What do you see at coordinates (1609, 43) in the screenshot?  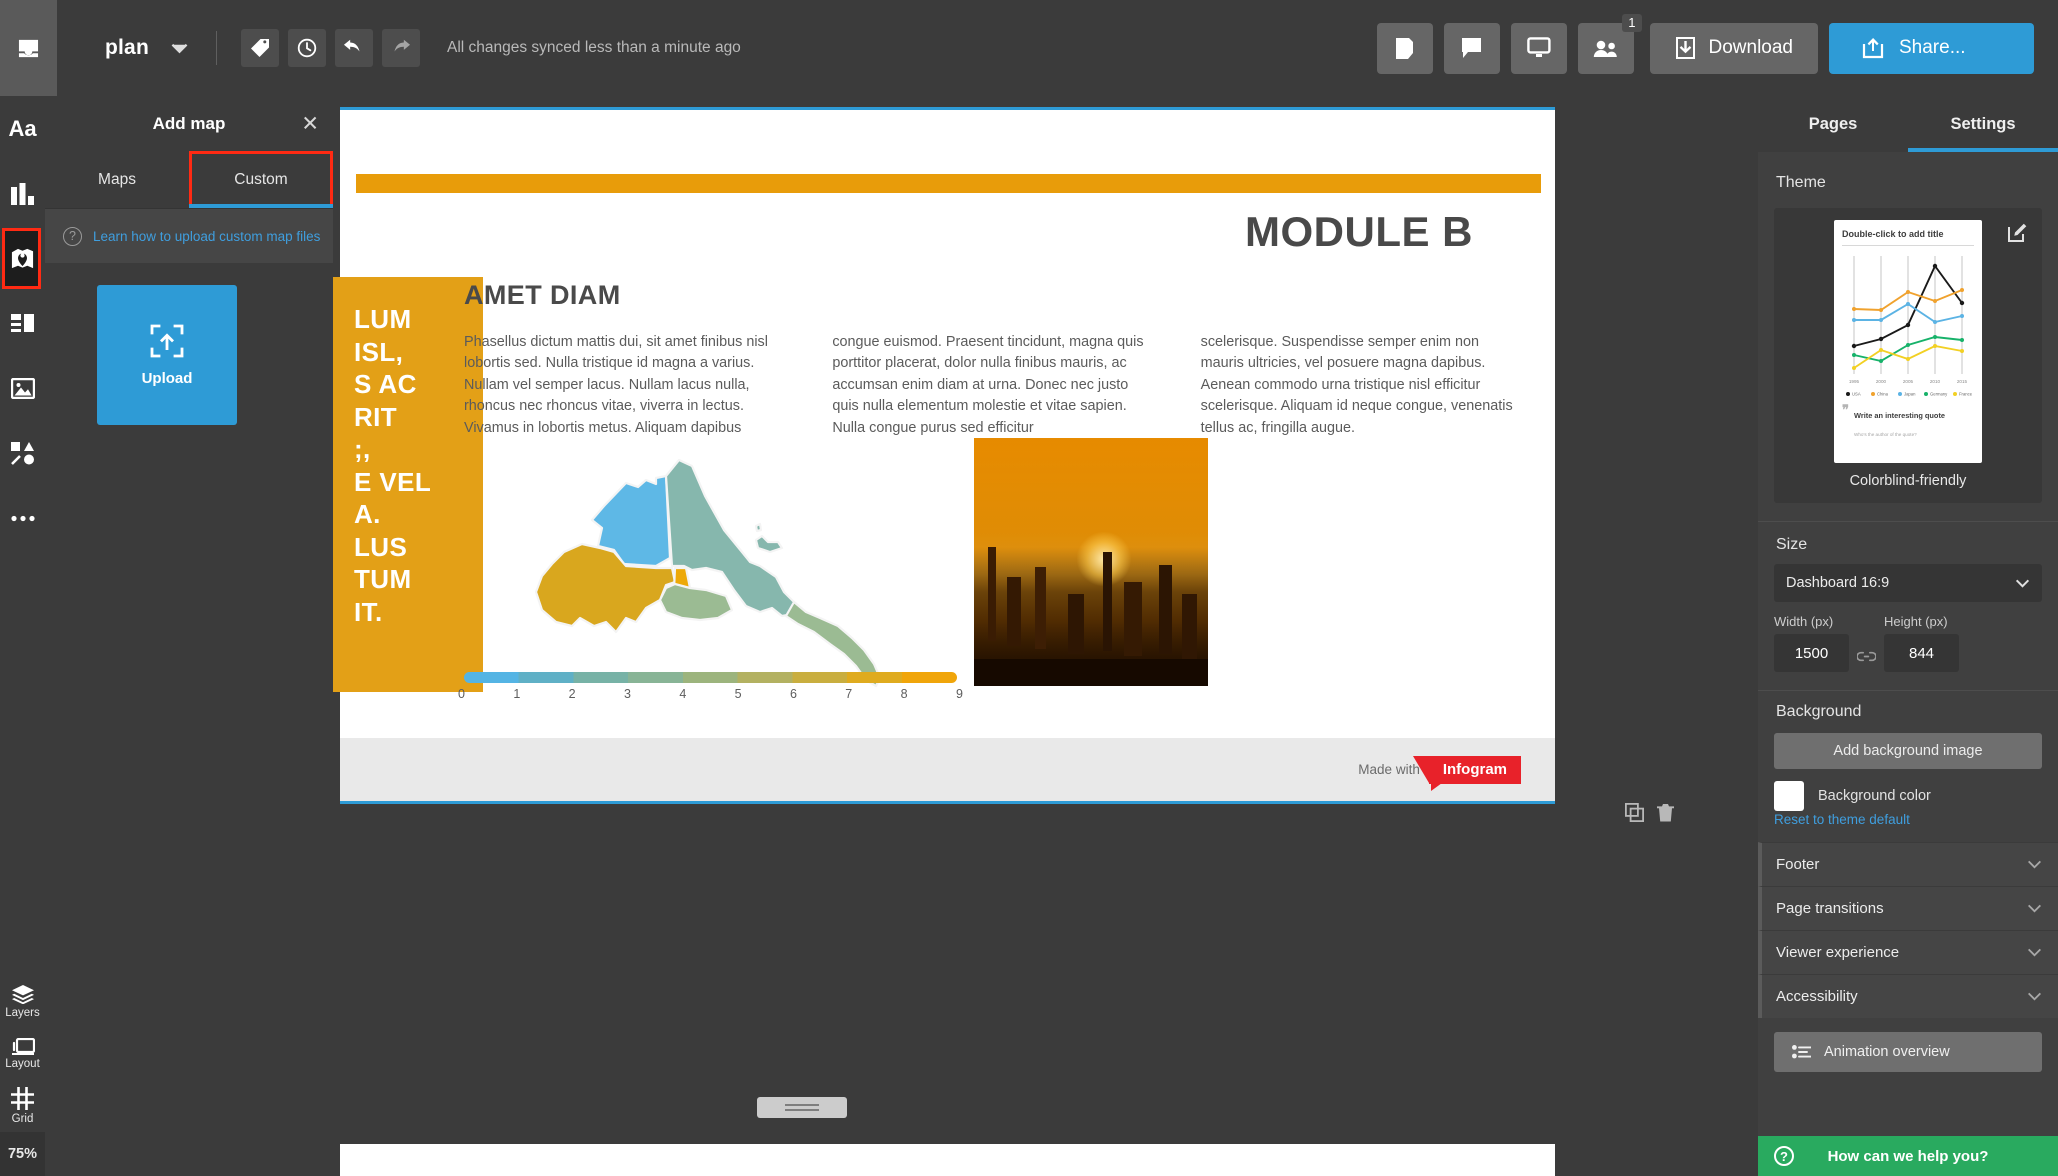 I see `collaborators-icon: 1` at bounding box center [1609, 43].